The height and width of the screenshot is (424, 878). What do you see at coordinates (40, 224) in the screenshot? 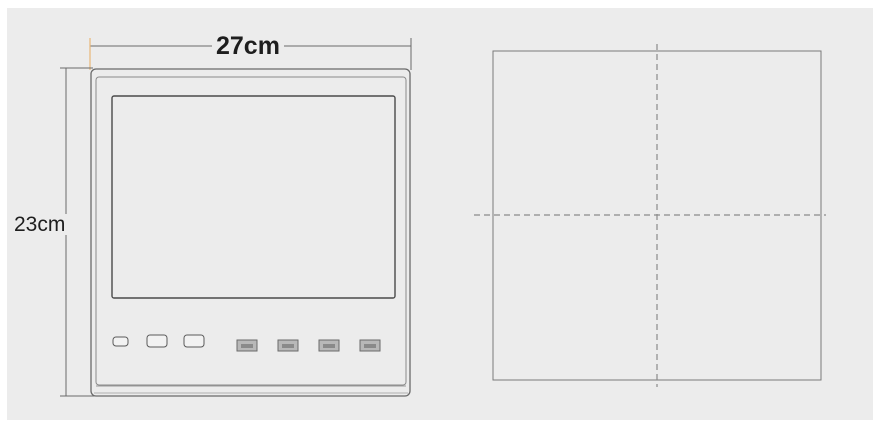
I see `height-dimension-label: 23cm` at bounding box center [40, 224].